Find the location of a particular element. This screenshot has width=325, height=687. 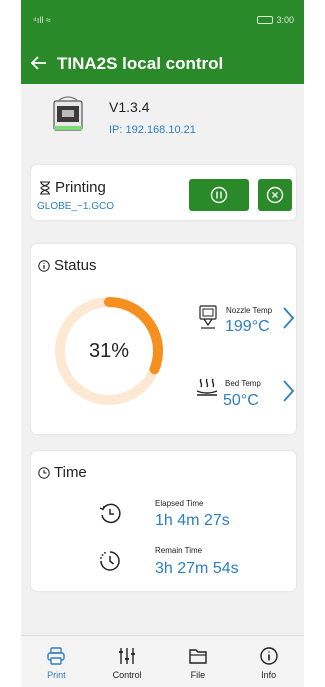

print-job-card: Printing GLOBE_~1.GCO is located at coordinates (163, 192).